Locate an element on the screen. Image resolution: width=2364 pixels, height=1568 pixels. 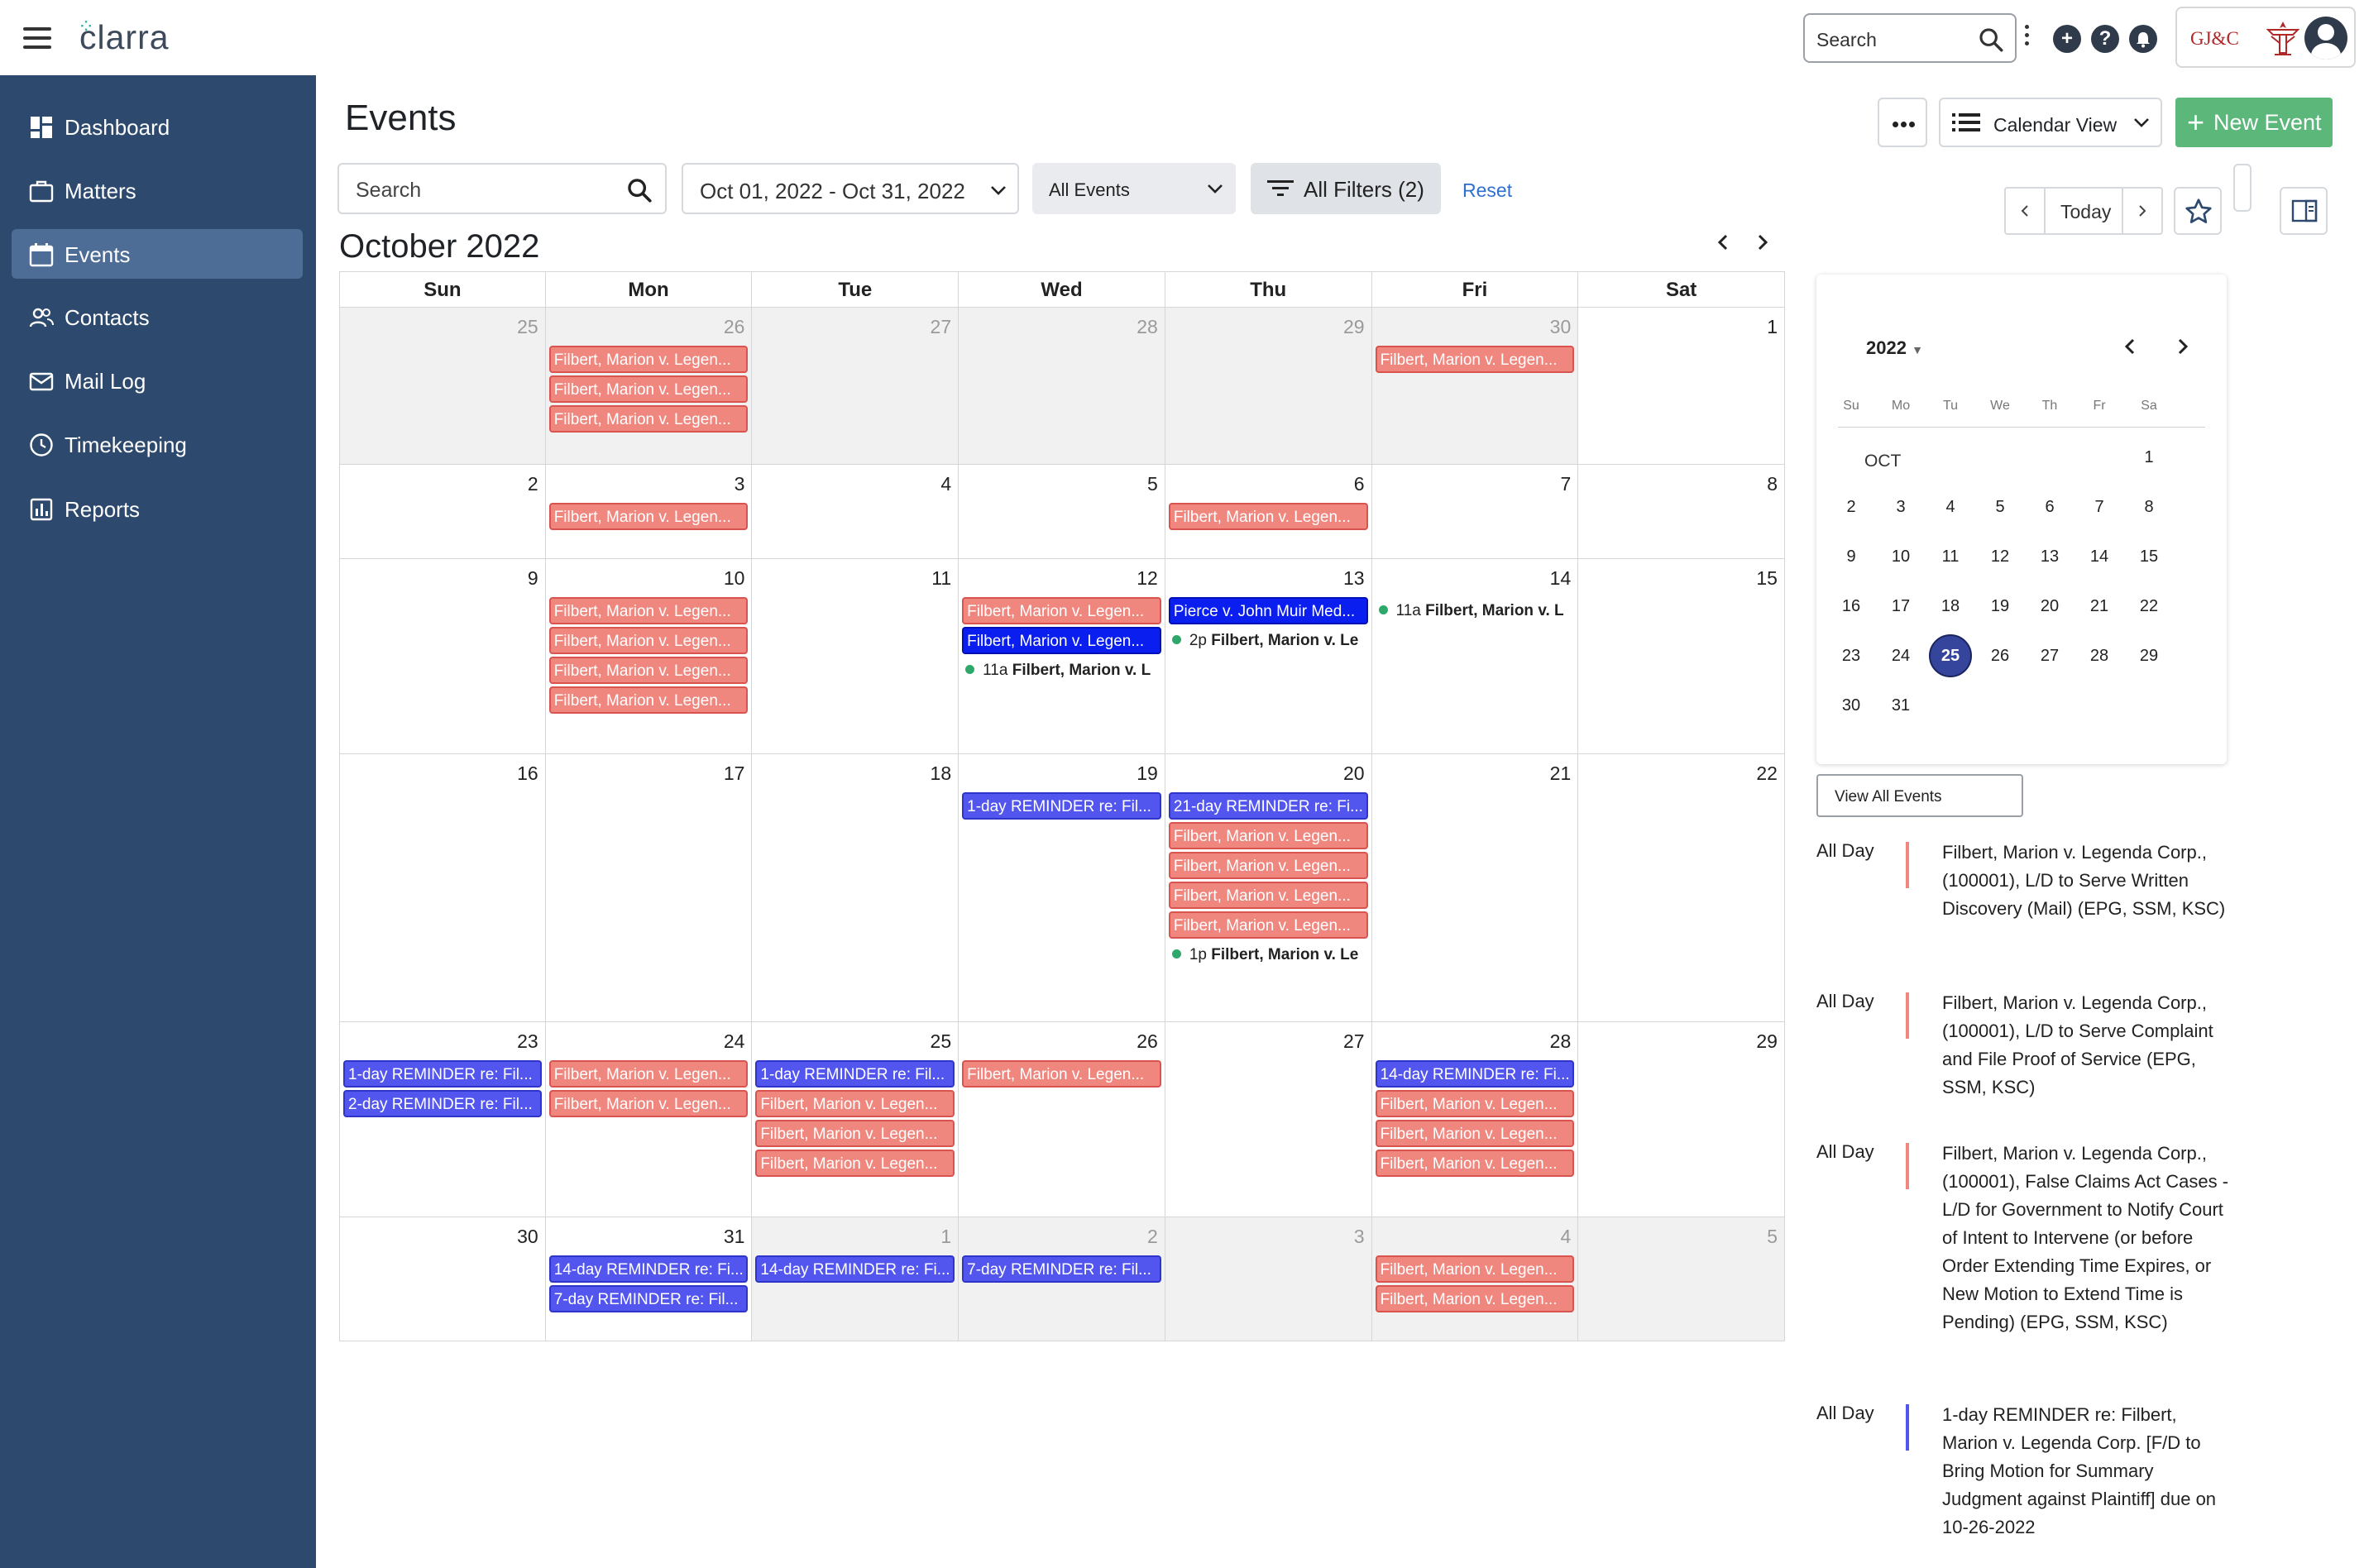
calendar-day-cell: 21 is located at coordinates (1475, 888).